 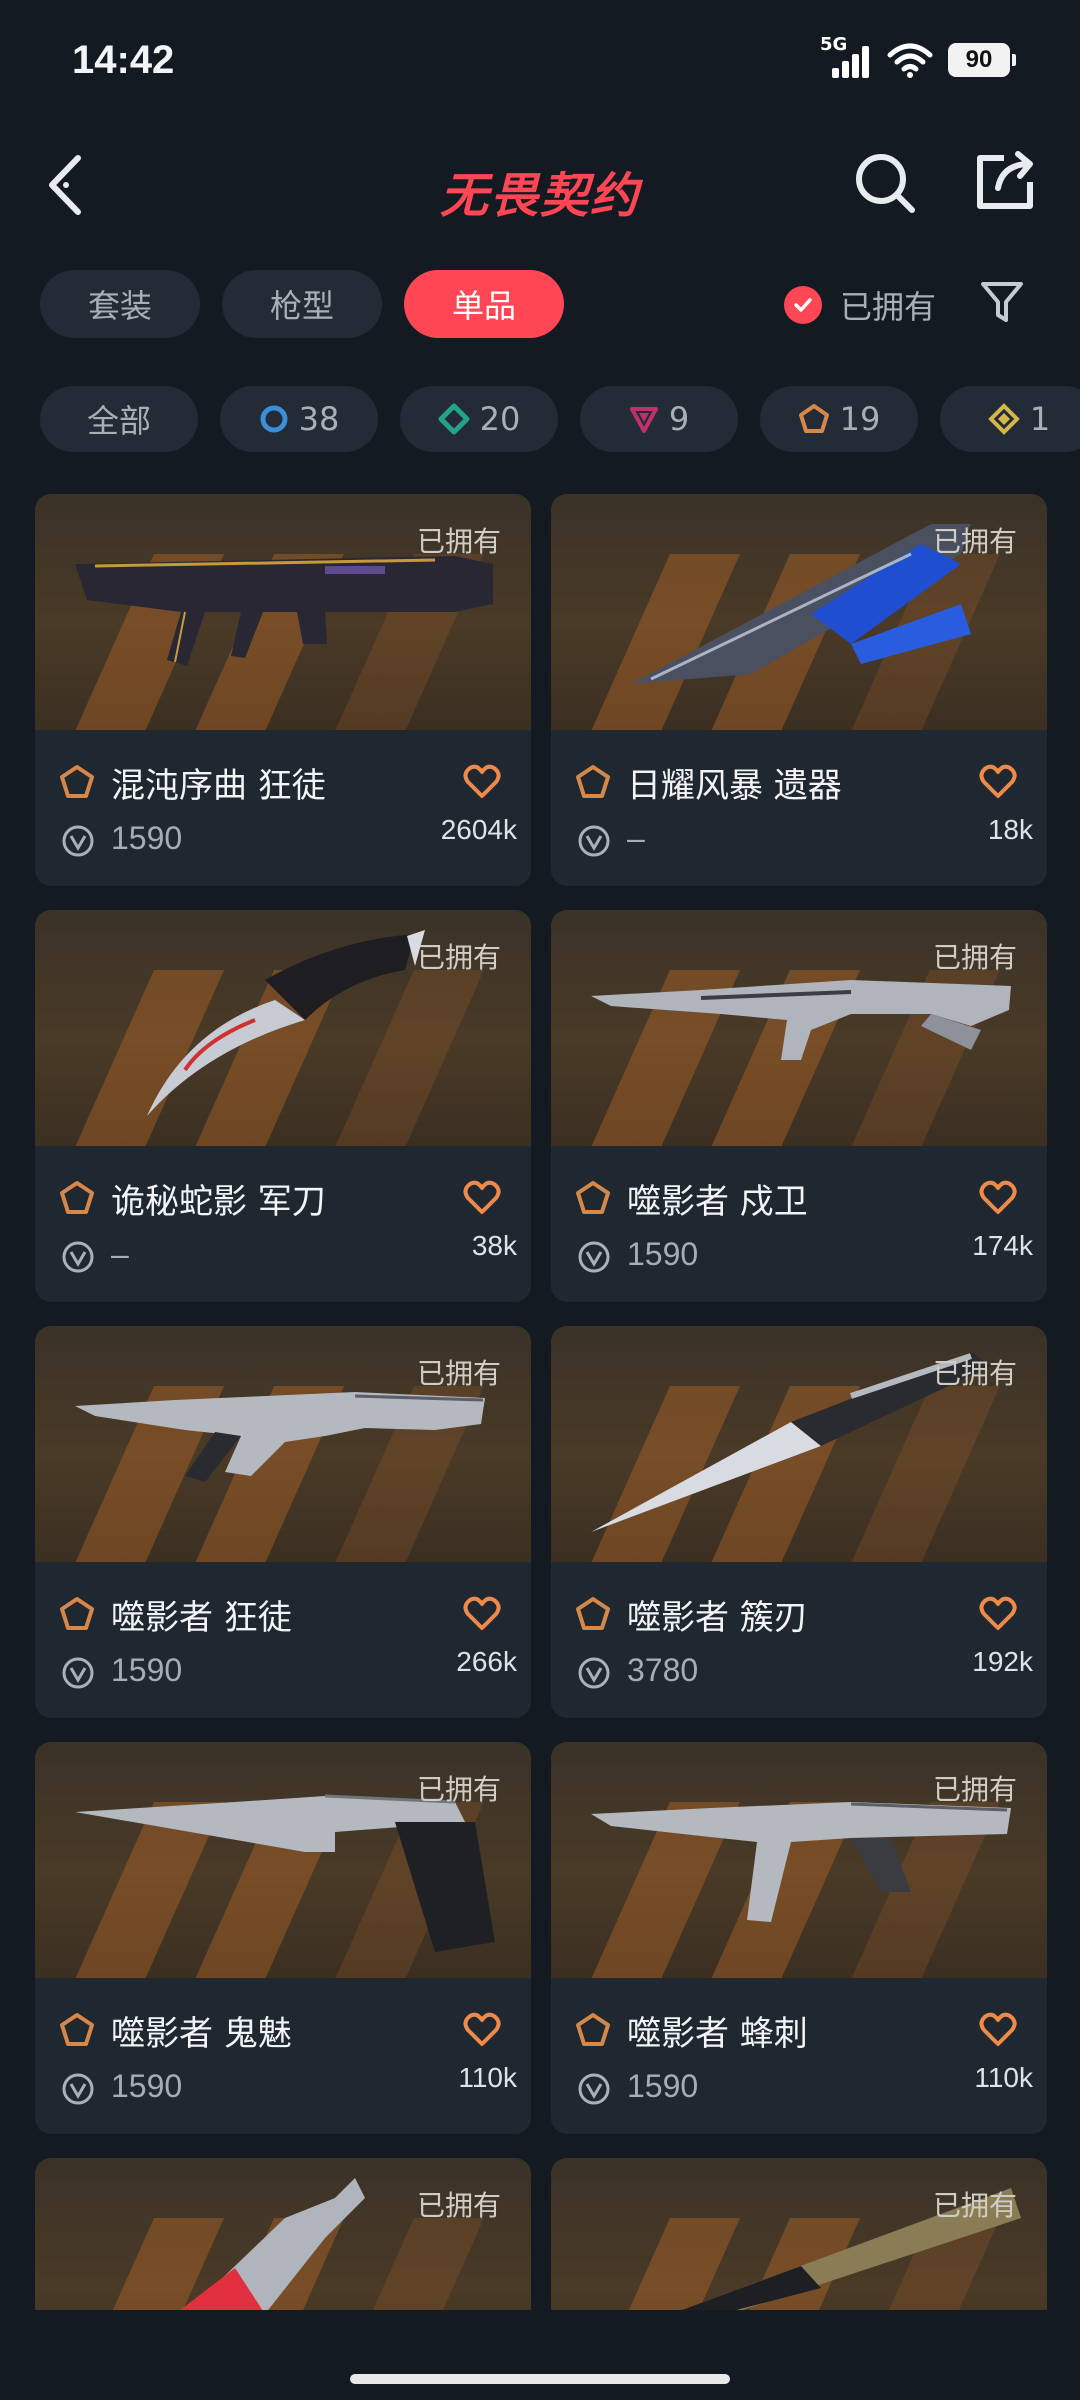 I want to click on category-tabs: 套装 枪型 单品, so click(x=302, y=304).